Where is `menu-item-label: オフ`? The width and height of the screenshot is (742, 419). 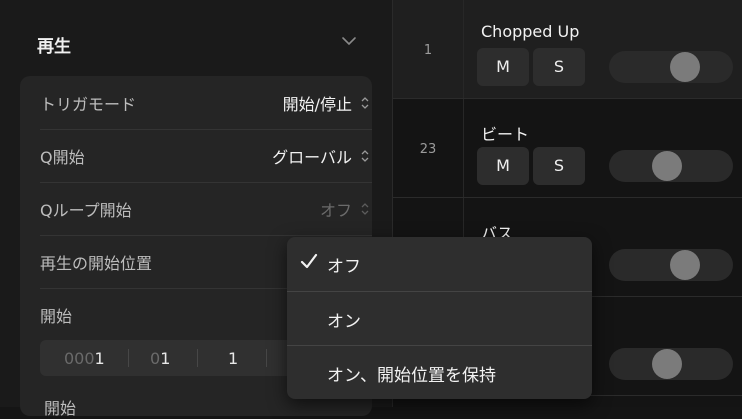
menu-item-label: オフ is located at coordinates (344, 267).